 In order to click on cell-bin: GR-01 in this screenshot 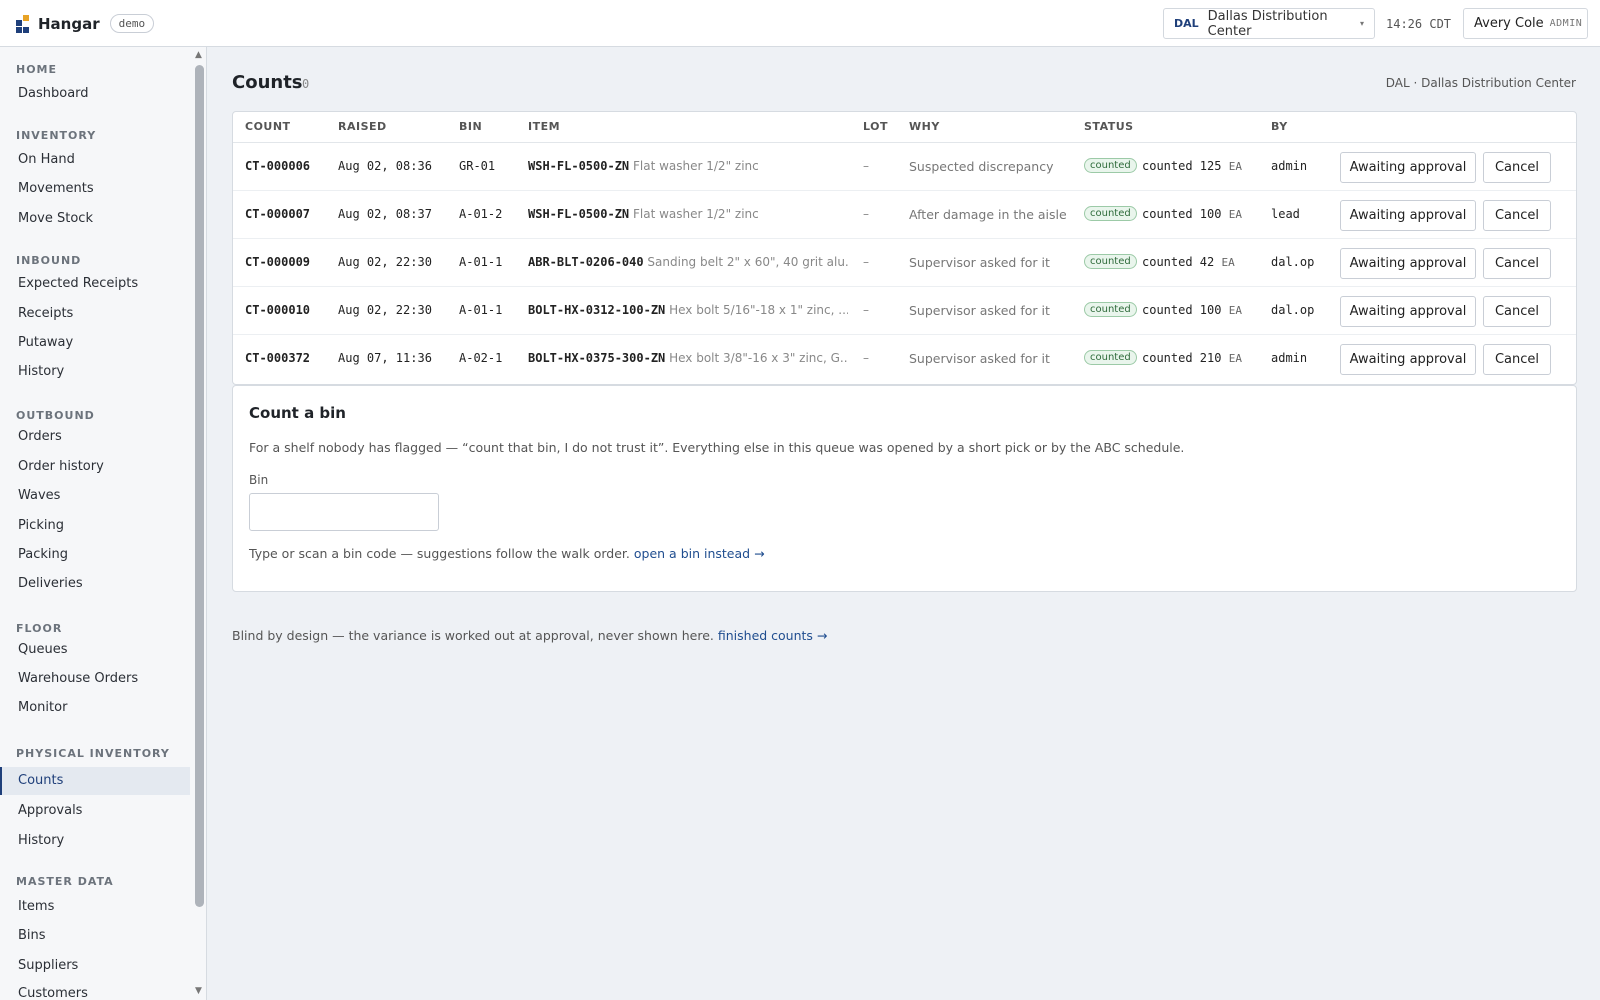, I will do `click(477, 166)`.